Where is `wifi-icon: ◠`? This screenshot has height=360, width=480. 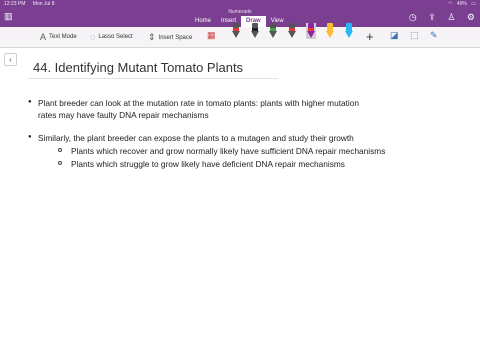 wifi-icon: ◠ is located at coordinates (450, 4).